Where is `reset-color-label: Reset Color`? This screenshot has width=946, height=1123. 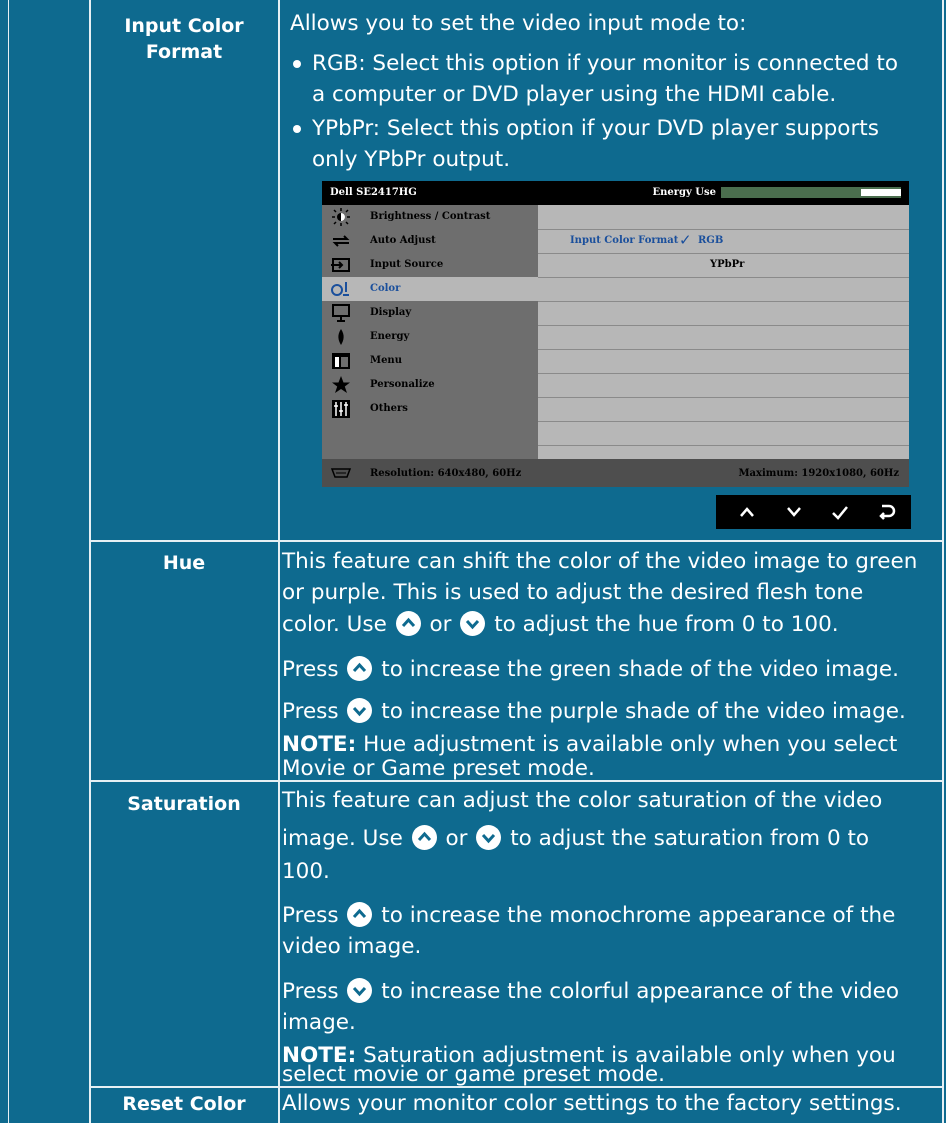
reset-color-label: Reset Color is located at coordinates (184, 1104).